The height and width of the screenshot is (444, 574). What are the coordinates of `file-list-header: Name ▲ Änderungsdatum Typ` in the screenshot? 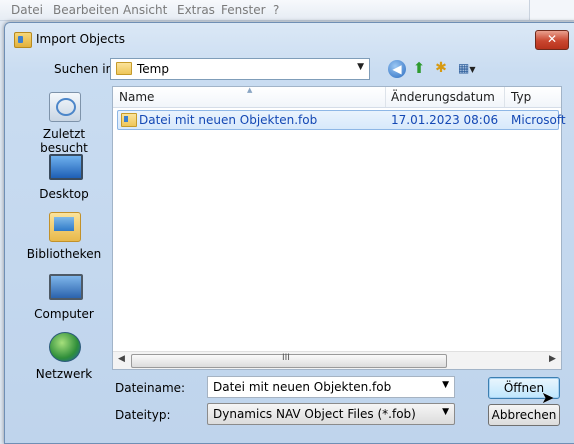 It's located at (337, 97).